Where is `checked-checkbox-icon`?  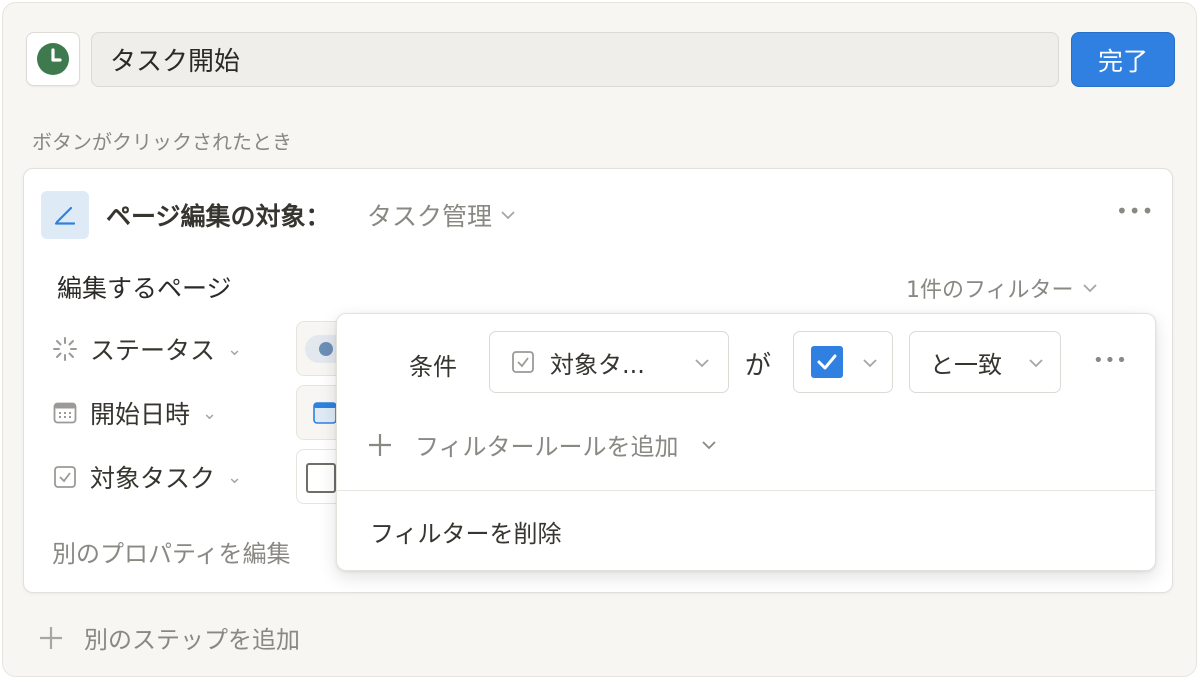
checked-checkbox-icon is located at coordinates (827, 362).